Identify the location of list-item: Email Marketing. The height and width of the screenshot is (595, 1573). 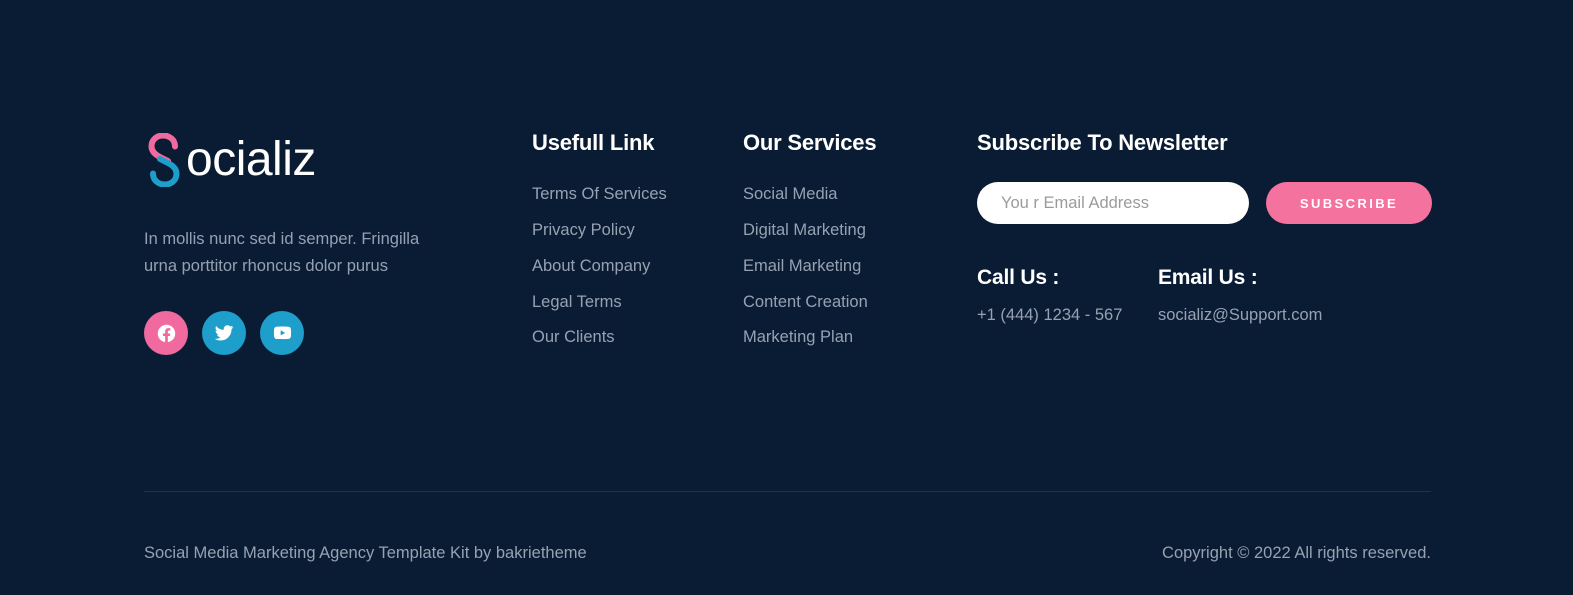
(860, 266).